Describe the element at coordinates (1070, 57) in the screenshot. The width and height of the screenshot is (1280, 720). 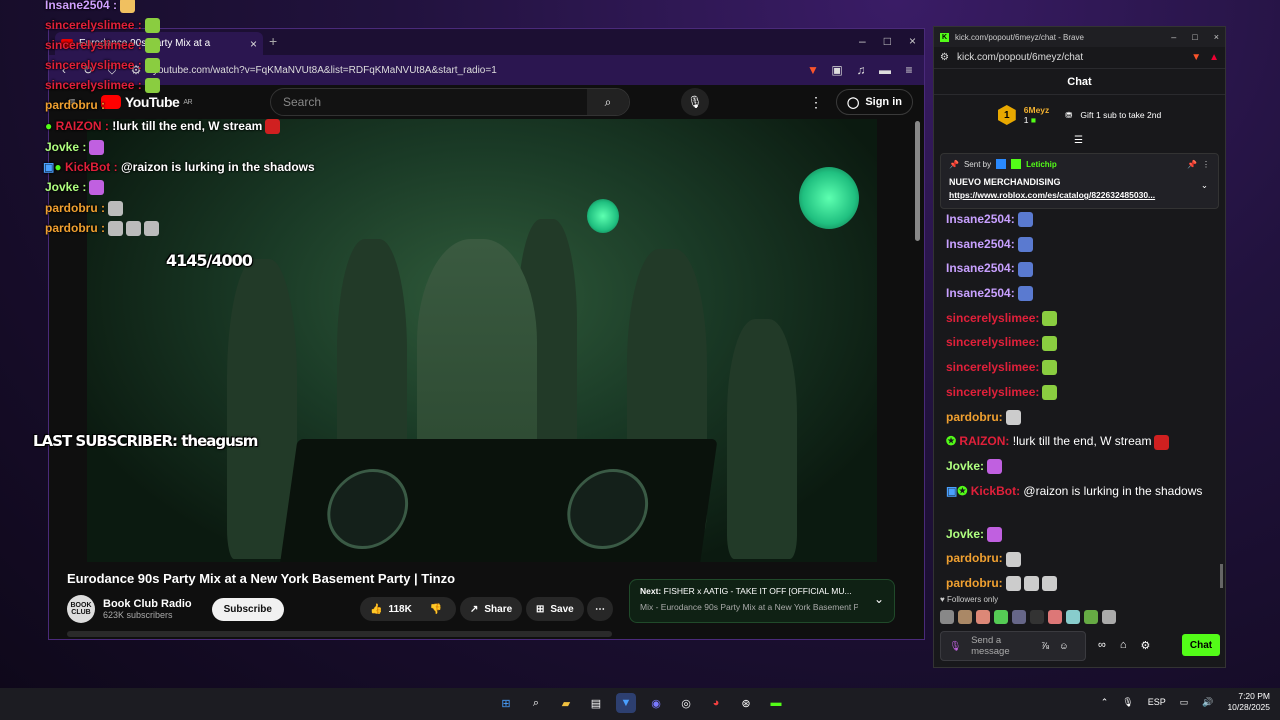
I see `url-field: kick.com/popout/6meyz/chat` at that location.